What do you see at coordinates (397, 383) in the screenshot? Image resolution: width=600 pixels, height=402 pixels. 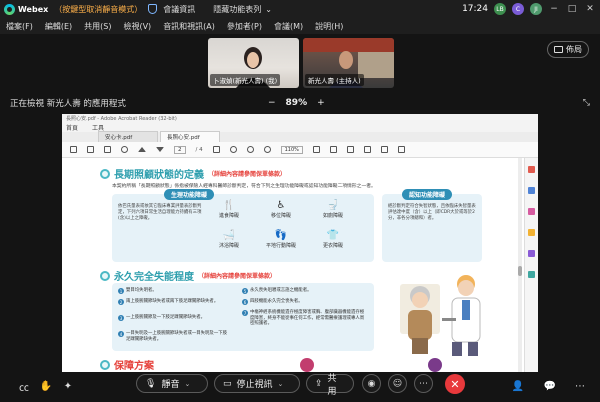 I see `reactions-button: ☺` at bounding box center [397, 383].